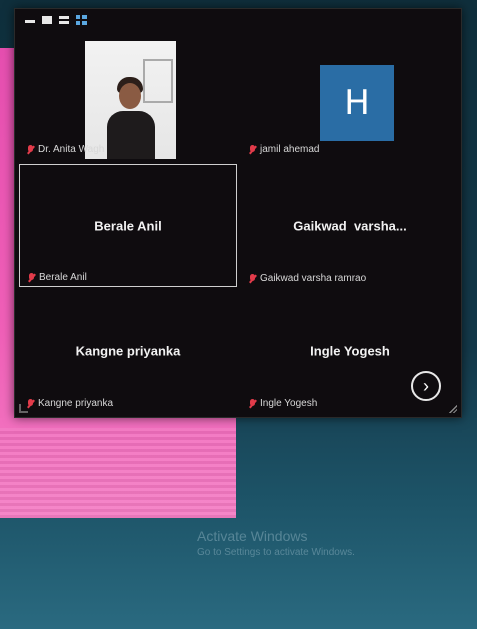 The height and width of the screenshot is (629, 477). What do you see at coordinates (47, 20) in the screenshot?
I see `maximize-icon` at bounding box center [47, 20].